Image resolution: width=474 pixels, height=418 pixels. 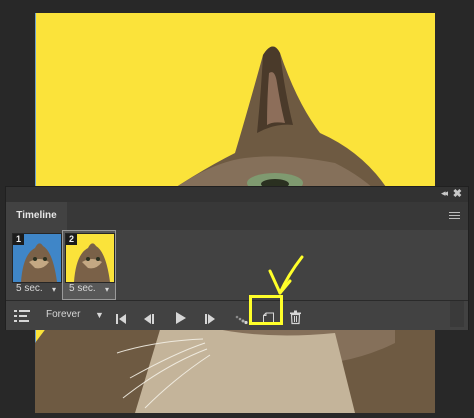 What do you see at coordinates (71, 239) in the screenshot?
I see `frame-number: 2` at bounding box center [71, 239].